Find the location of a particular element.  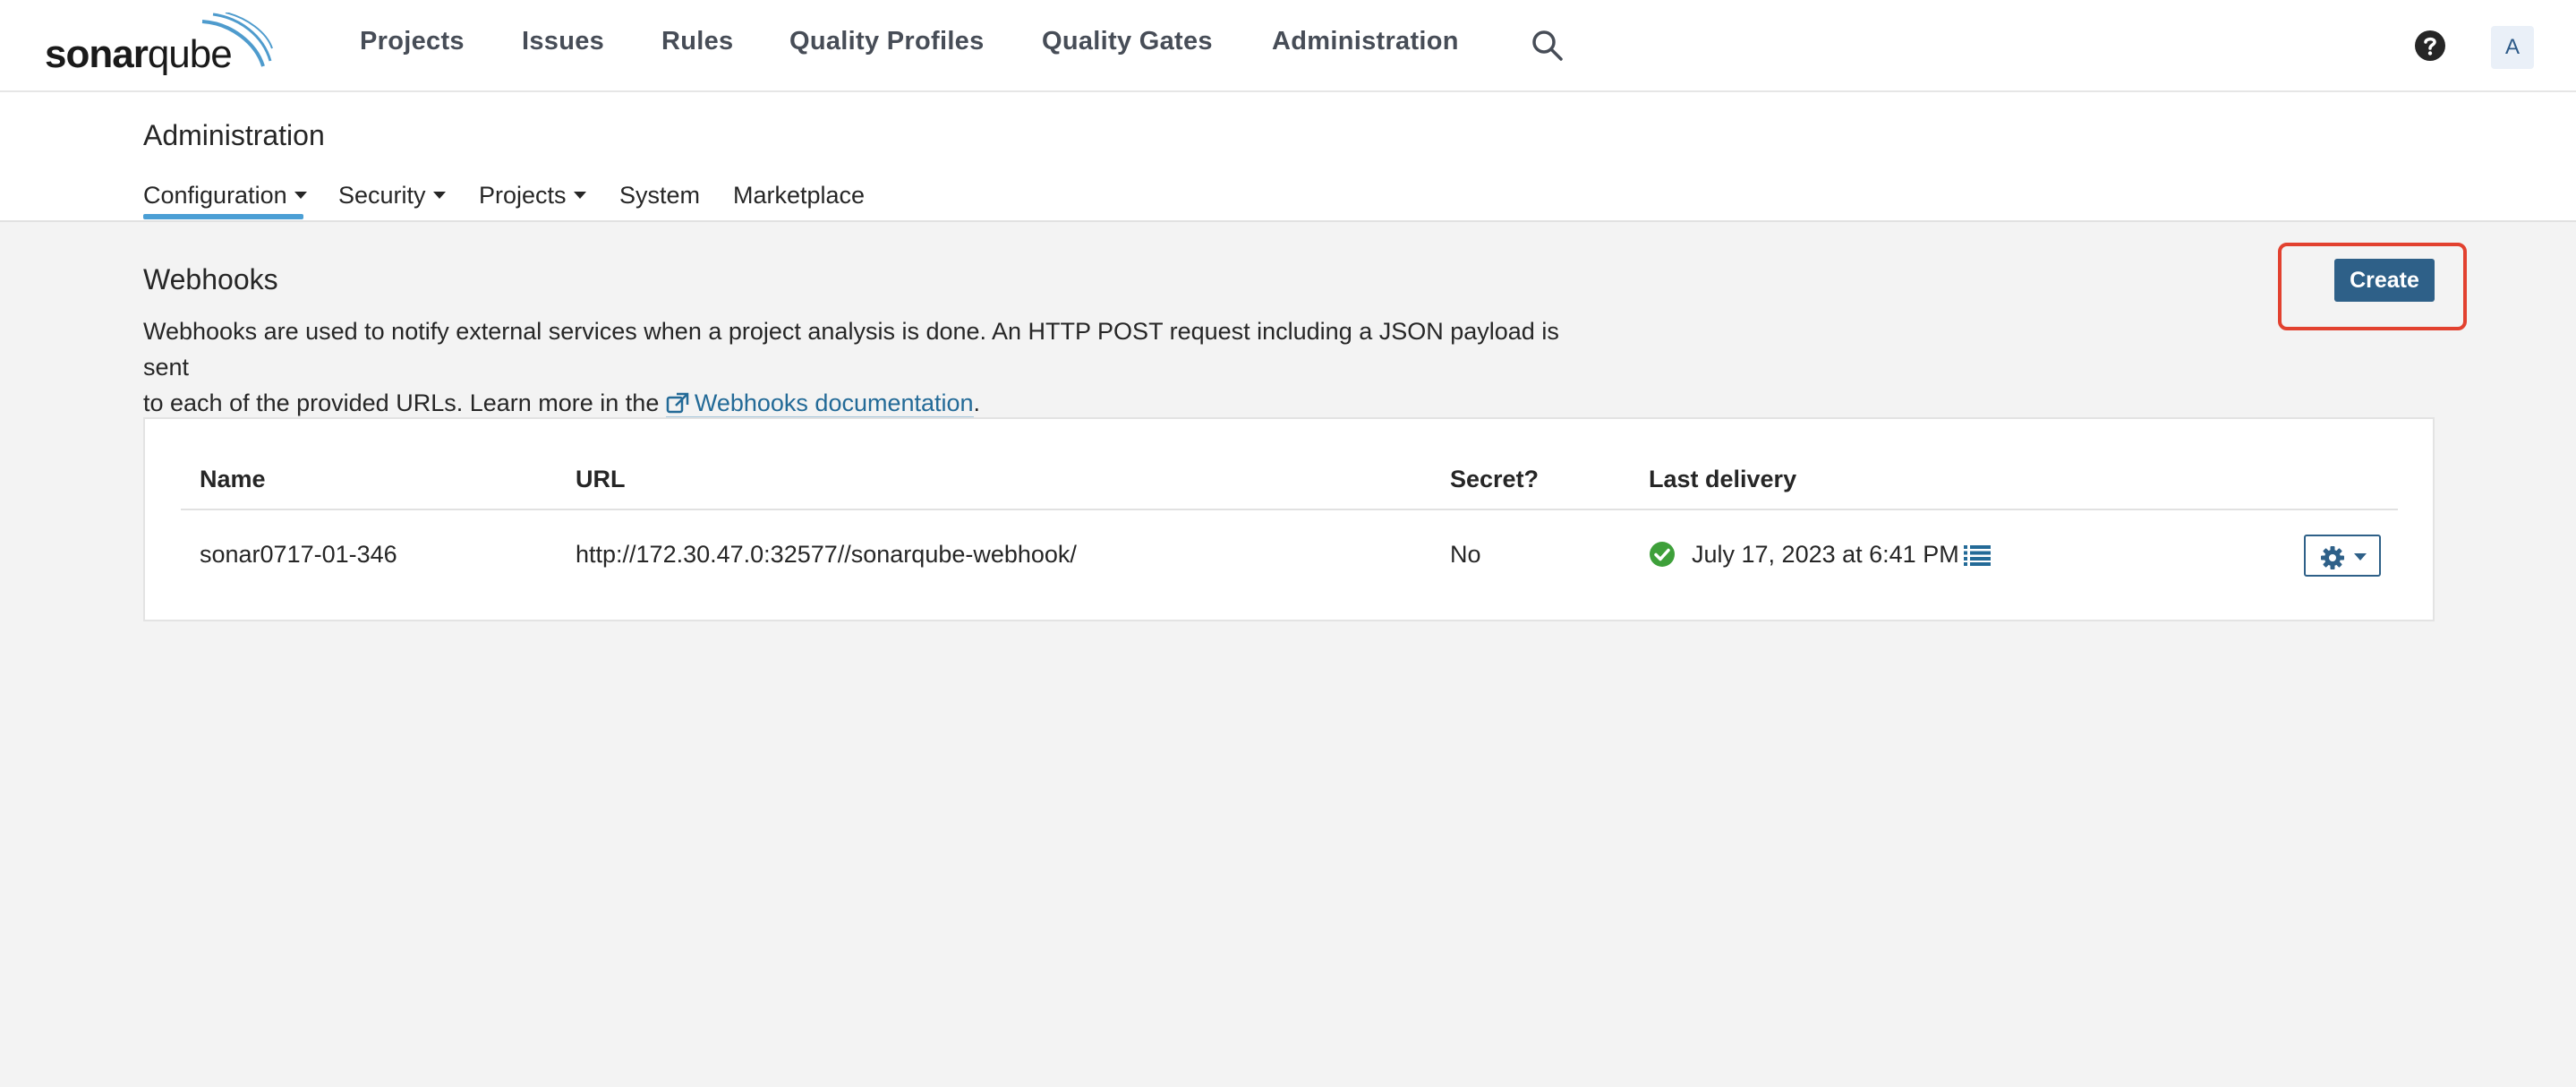

tab-security-label: Security is located at coordinates (382, 195).